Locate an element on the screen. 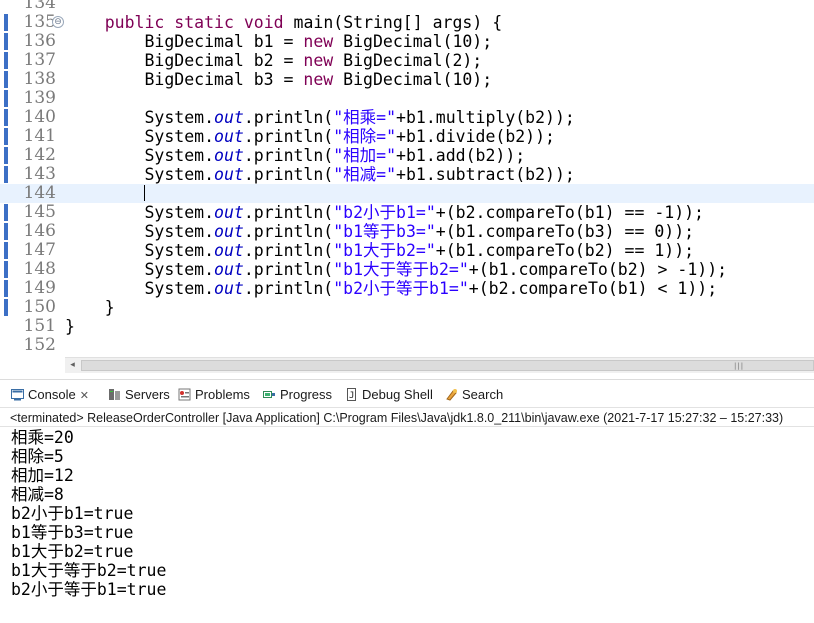 The width and height of the screenshot is (814, 623). code-token: BigDecimal b3 = is located at coordinates (184, 79).